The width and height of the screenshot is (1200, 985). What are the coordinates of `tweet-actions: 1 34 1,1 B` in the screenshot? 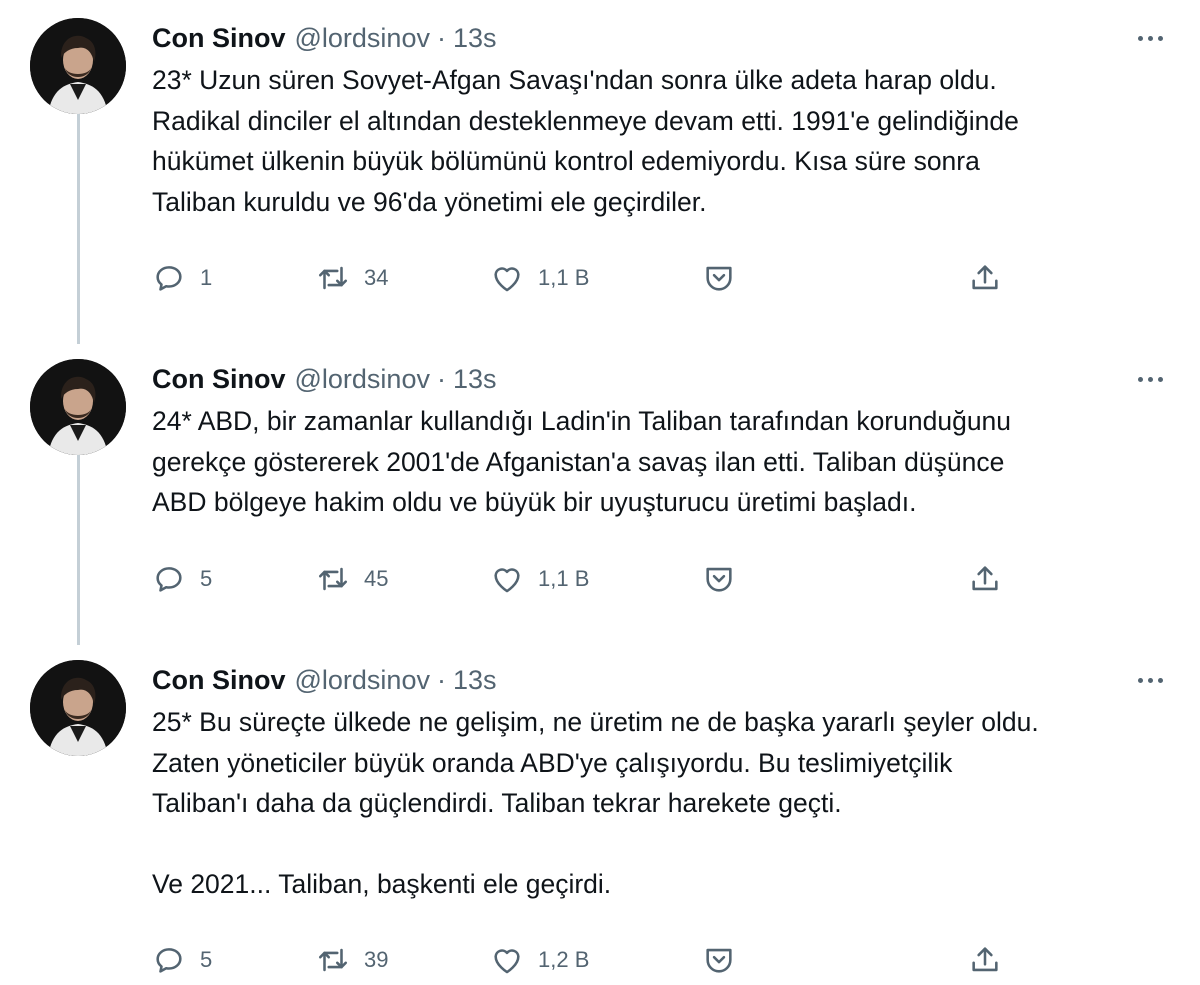 It's located at (587, 278).